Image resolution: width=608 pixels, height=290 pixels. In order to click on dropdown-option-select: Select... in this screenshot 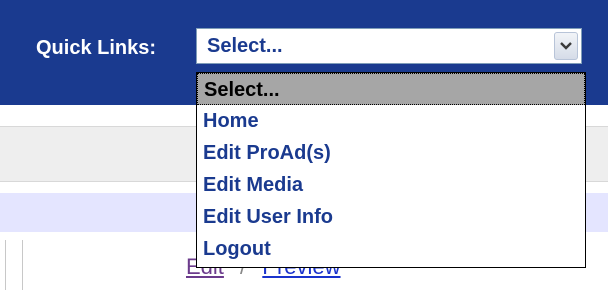, I will do `click(391, 89)`.